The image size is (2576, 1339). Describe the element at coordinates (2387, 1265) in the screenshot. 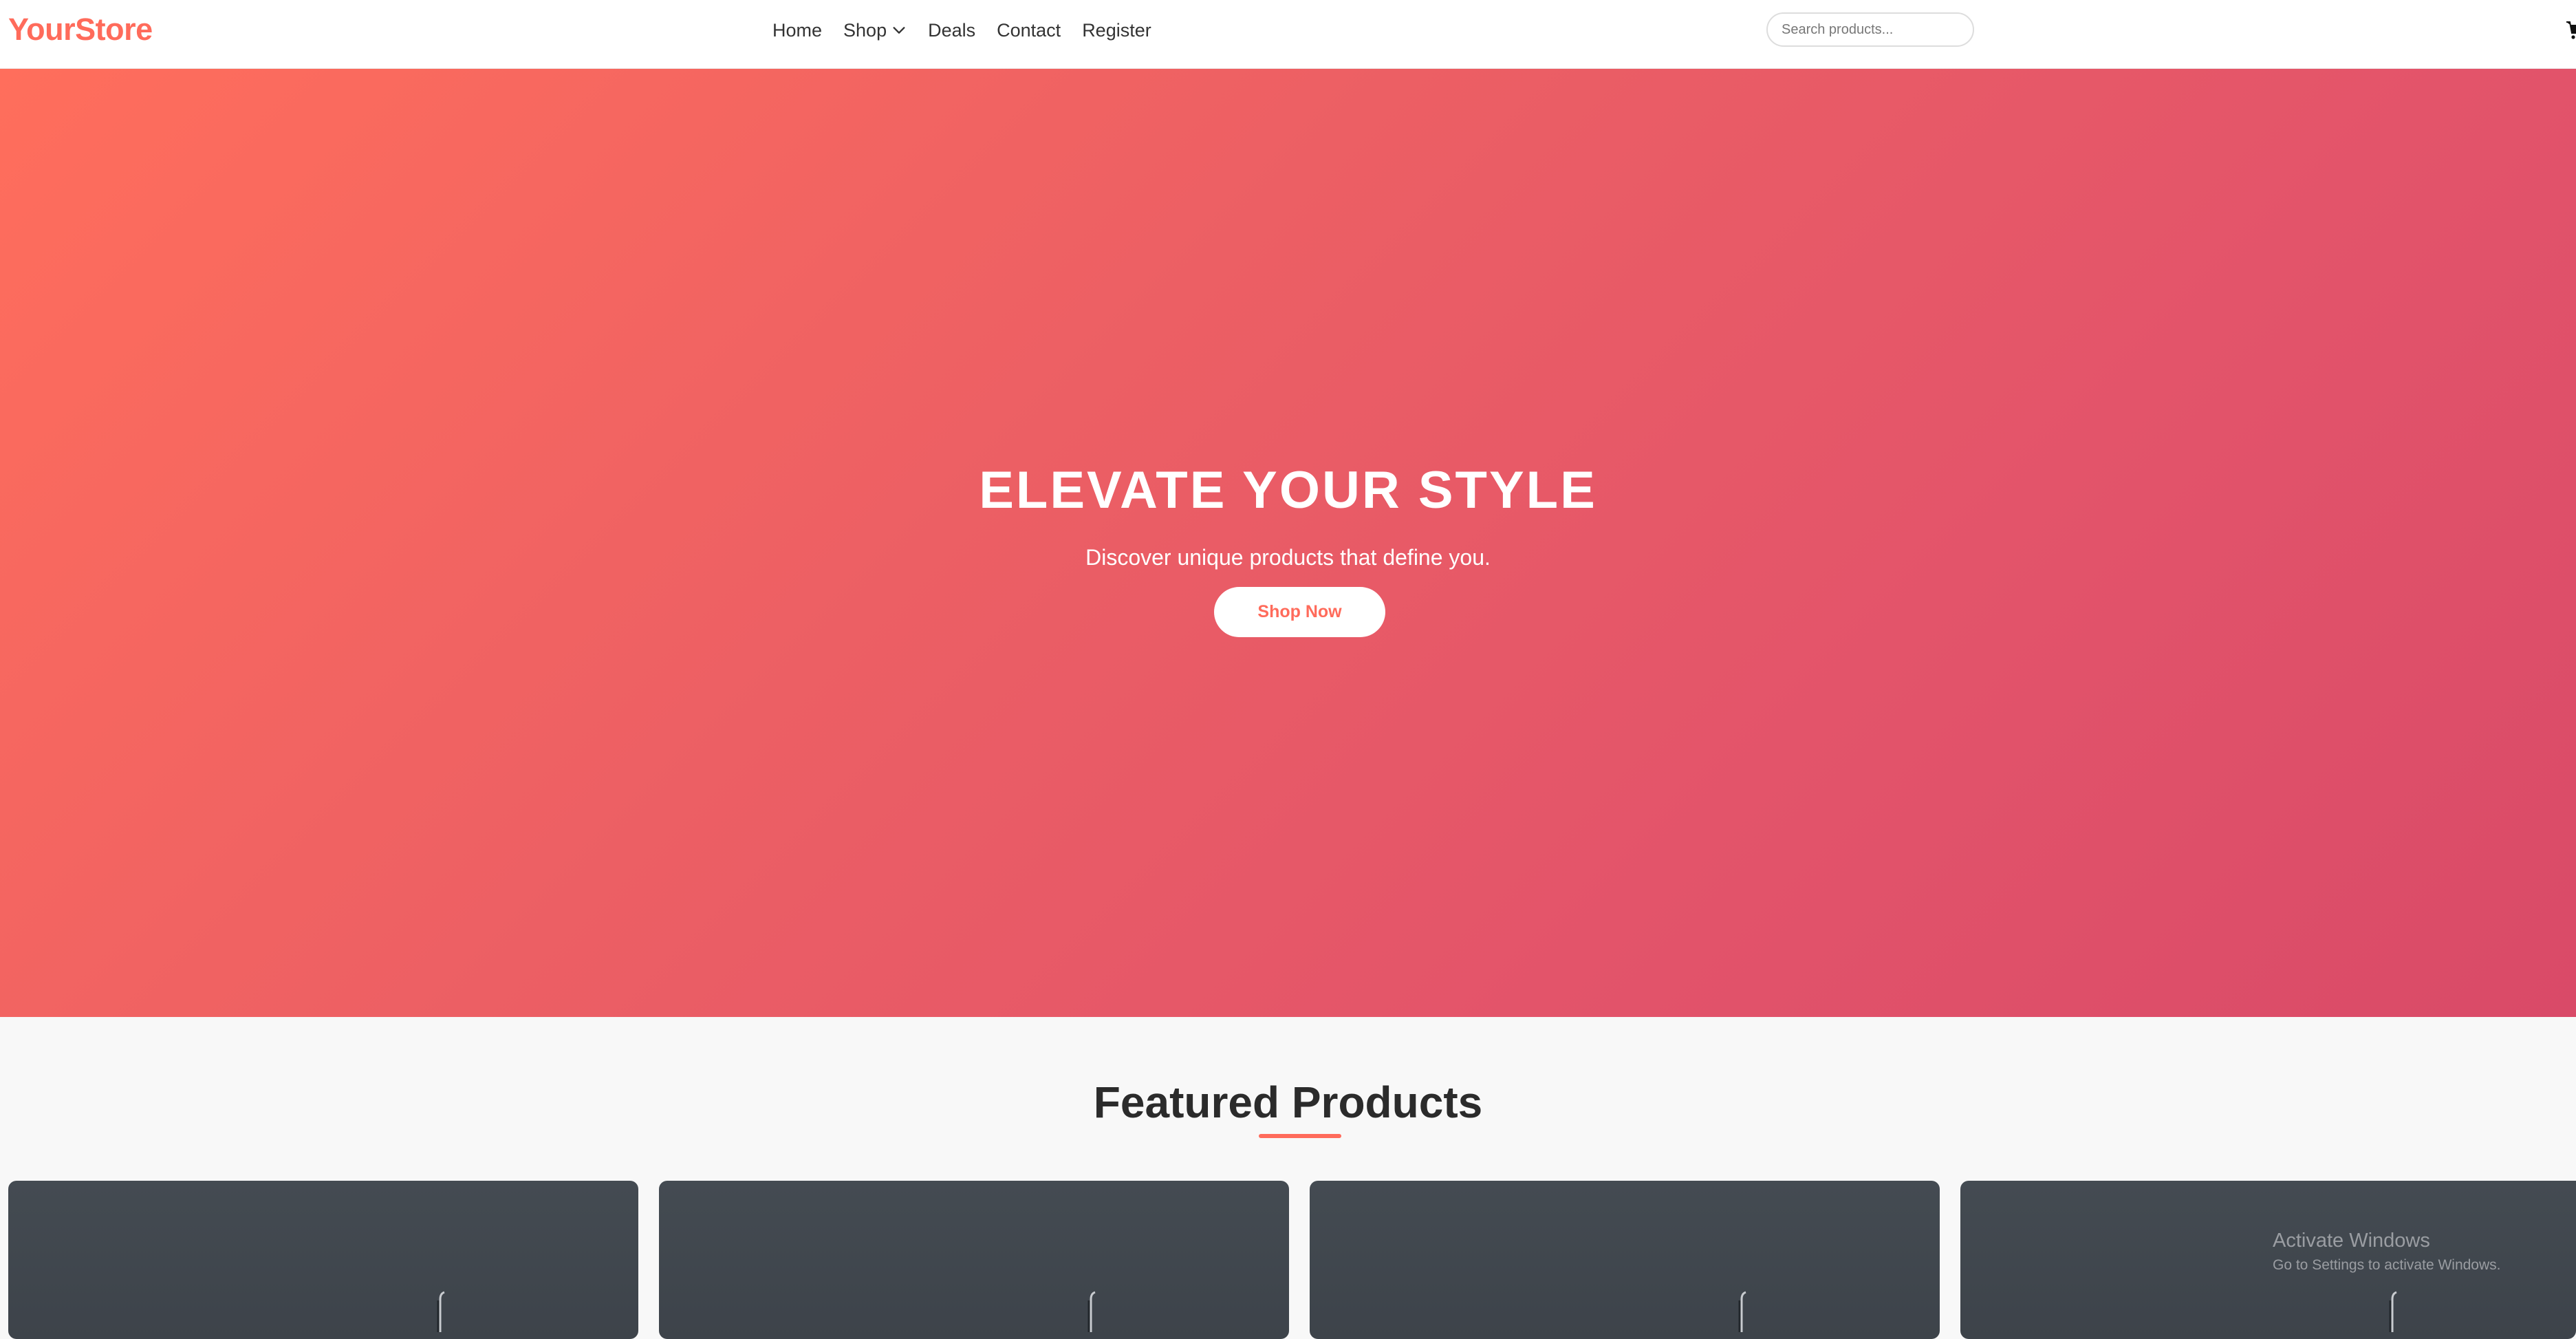

I see `activate-windows-subtitle: Go to Settings to activate Windows.` at that location.